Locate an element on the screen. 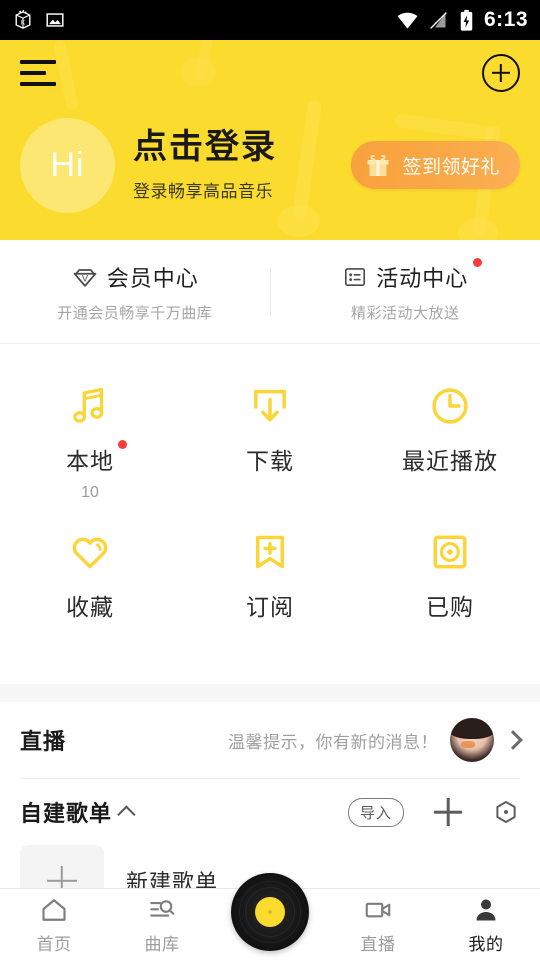 This screenshot has width=540, height=960. vip-center-entry: V 会员中心 开通会员畅享千万曲库 is located at coordinates (135, 292).